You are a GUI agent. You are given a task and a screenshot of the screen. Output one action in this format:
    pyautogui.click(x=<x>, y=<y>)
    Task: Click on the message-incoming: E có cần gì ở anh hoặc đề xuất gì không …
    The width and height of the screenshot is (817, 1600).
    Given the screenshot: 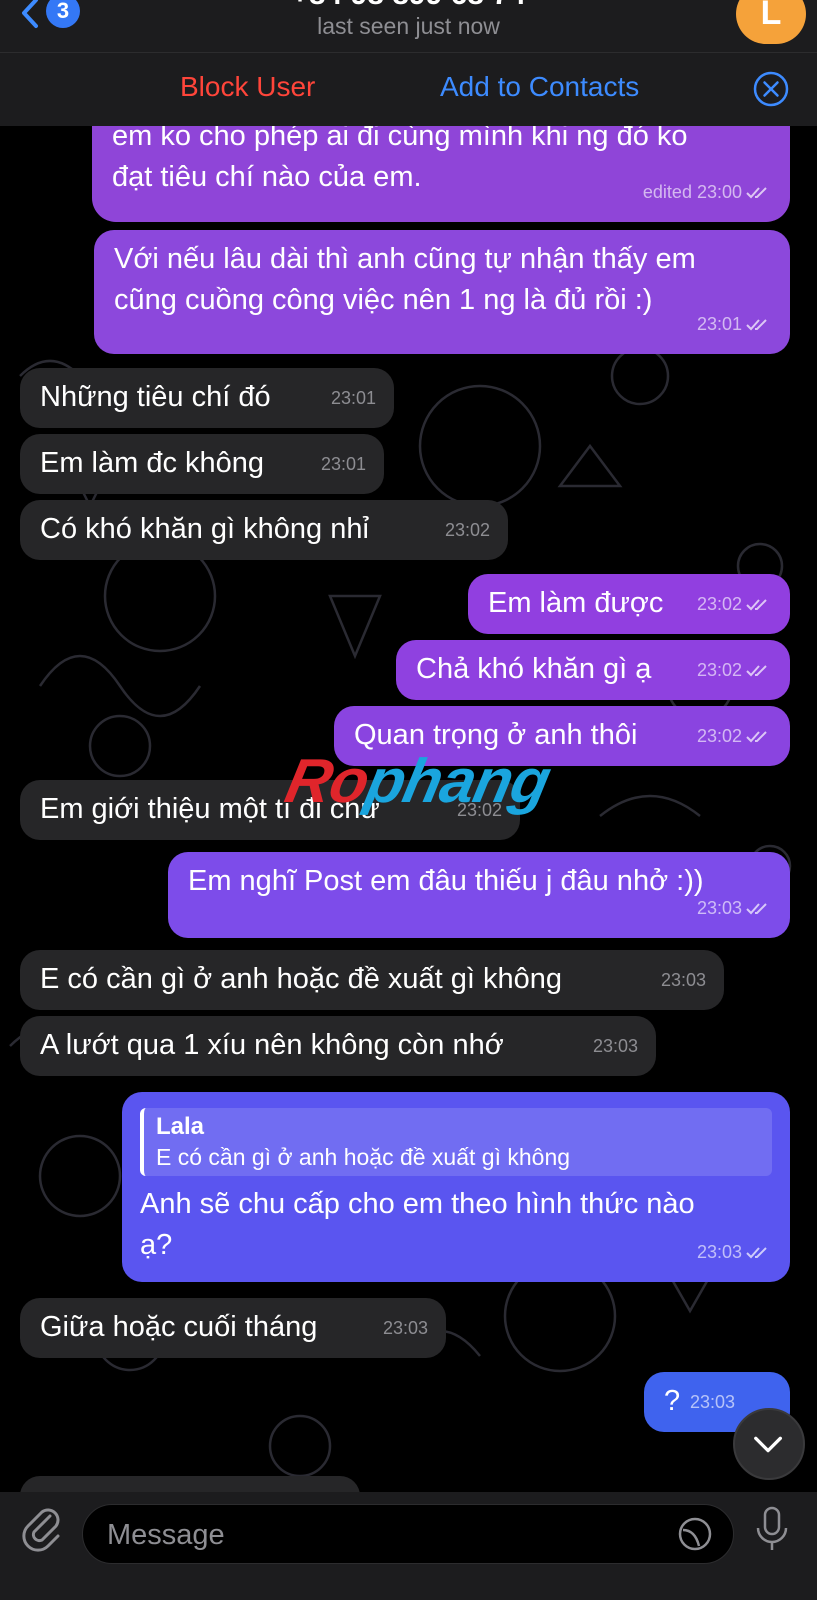 What is the action you would take?
    pyautogui.click(x=372, y=980)
    